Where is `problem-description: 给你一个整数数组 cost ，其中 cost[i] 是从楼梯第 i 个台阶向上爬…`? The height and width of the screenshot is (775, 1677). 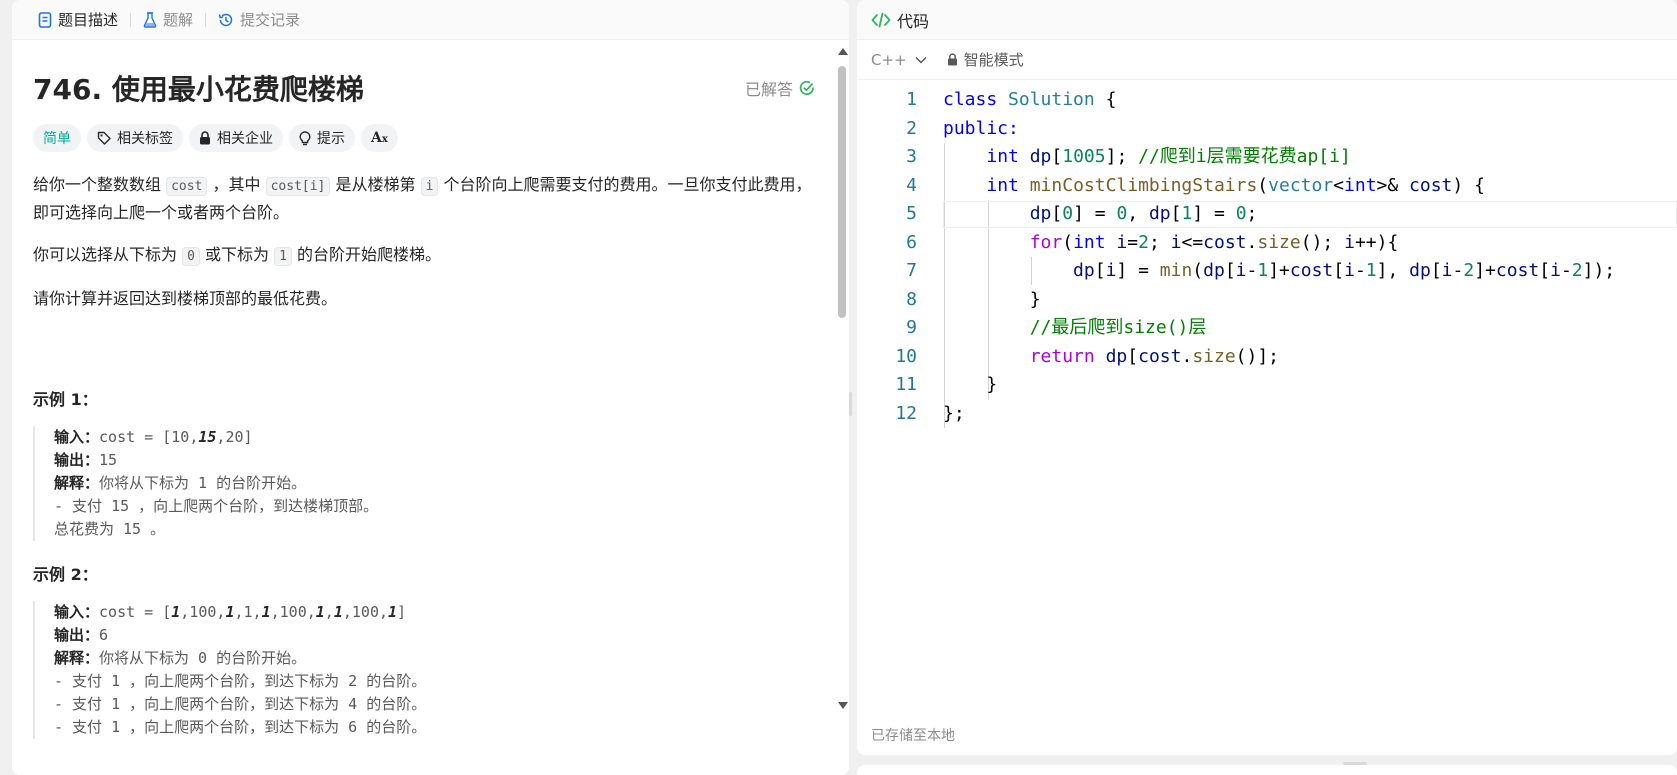
problem-description: 给你一个整数数组 cost ，其中 cost[i] 是从楼梯第 i 个台阶向上爬… is located at coordinates (424, 242).